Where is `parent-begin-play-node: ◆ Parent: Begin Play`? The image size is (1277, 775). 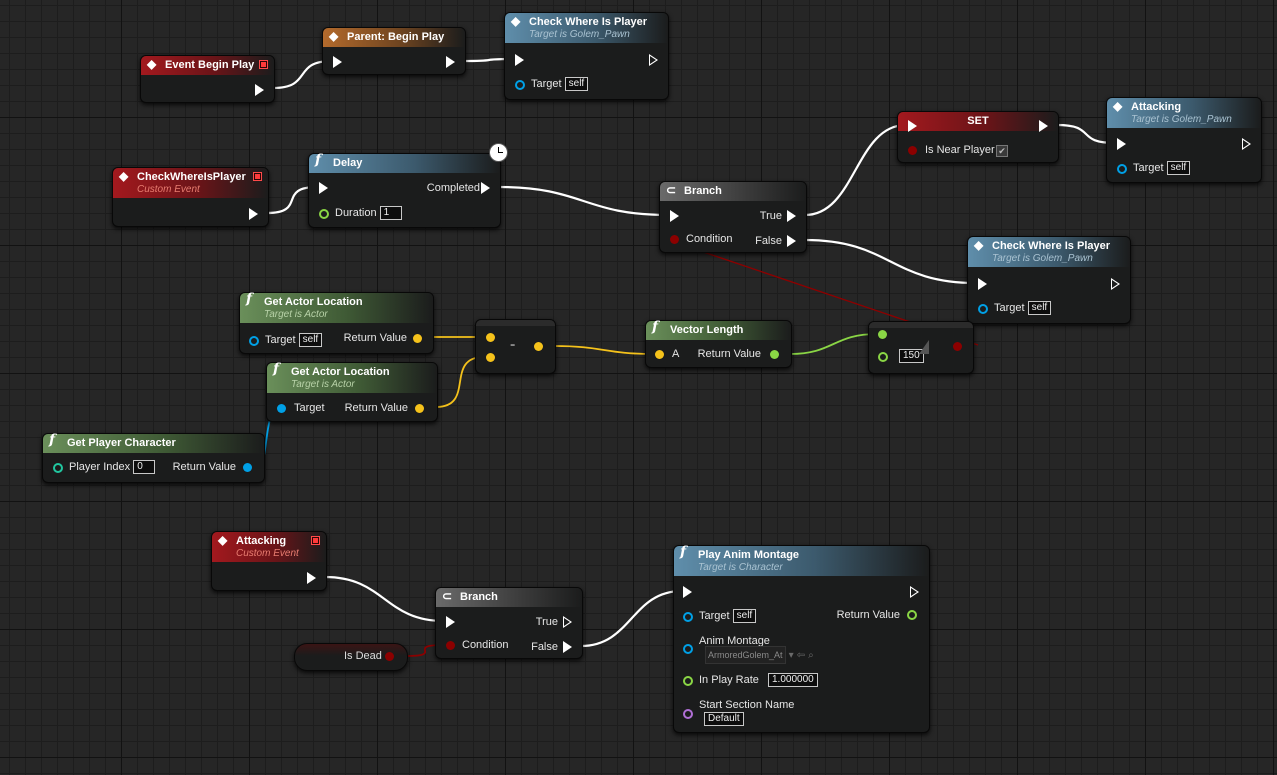 parent-begin-play-node: ◆ Parent: Begin Play is located at coordinates (394, 51).